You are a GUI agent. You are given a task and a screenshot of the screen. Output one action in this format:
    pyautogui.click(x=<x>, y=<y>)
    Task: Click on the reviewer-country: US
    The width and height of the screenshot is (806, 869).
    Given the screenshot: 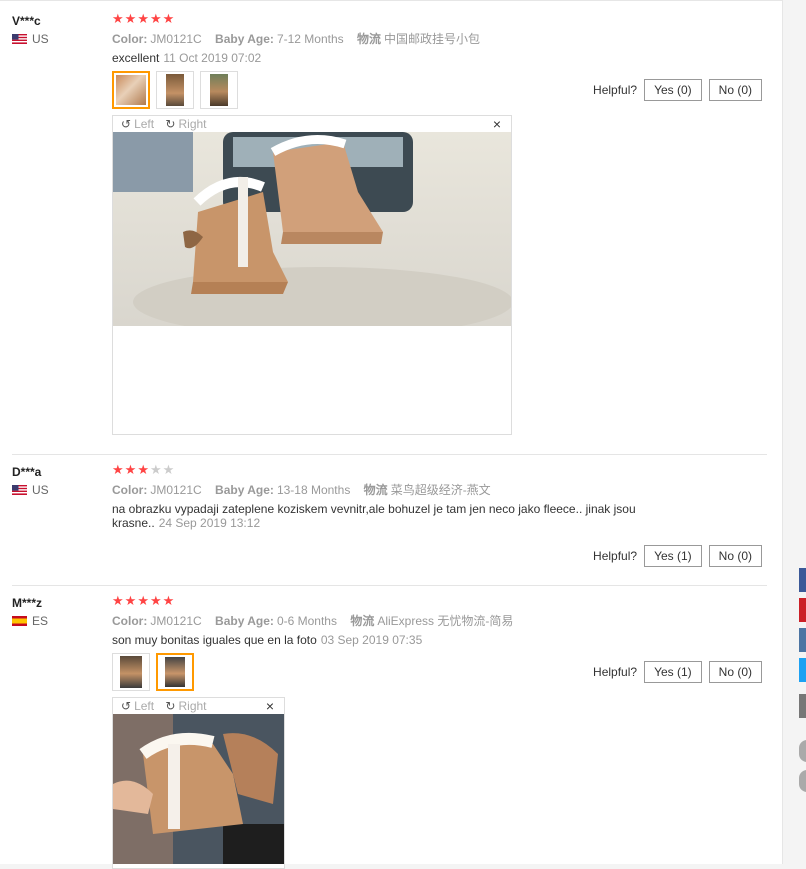 What is the action you would take?
    pyautogui.click(x=57, y=39)
    